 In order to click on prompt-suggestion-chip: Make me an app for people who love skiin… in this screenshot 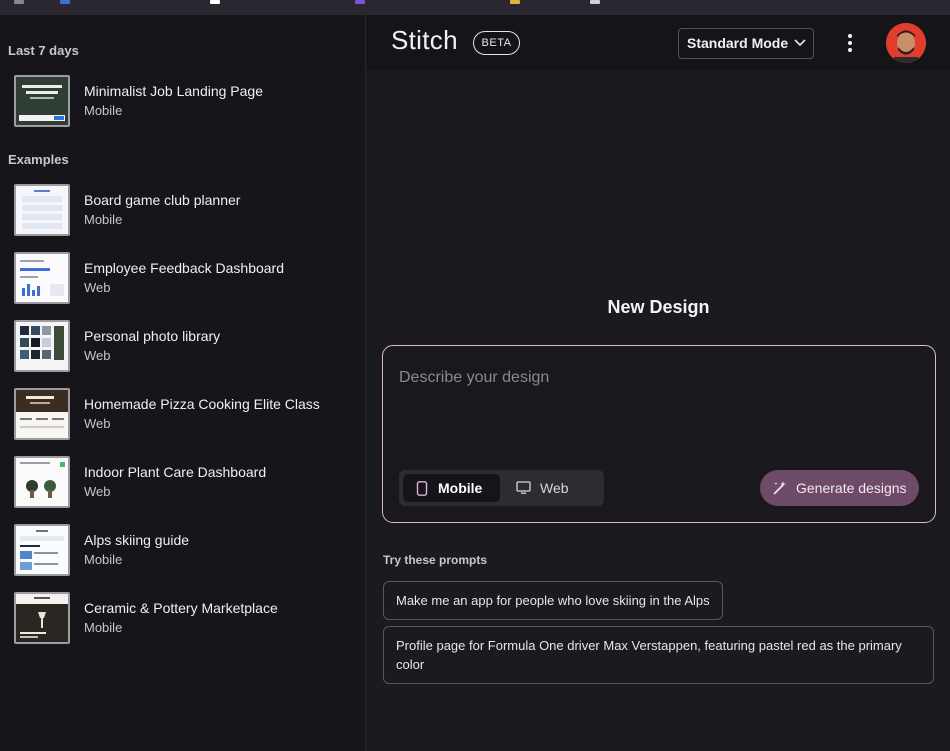, I will do `click(553, 600)`.